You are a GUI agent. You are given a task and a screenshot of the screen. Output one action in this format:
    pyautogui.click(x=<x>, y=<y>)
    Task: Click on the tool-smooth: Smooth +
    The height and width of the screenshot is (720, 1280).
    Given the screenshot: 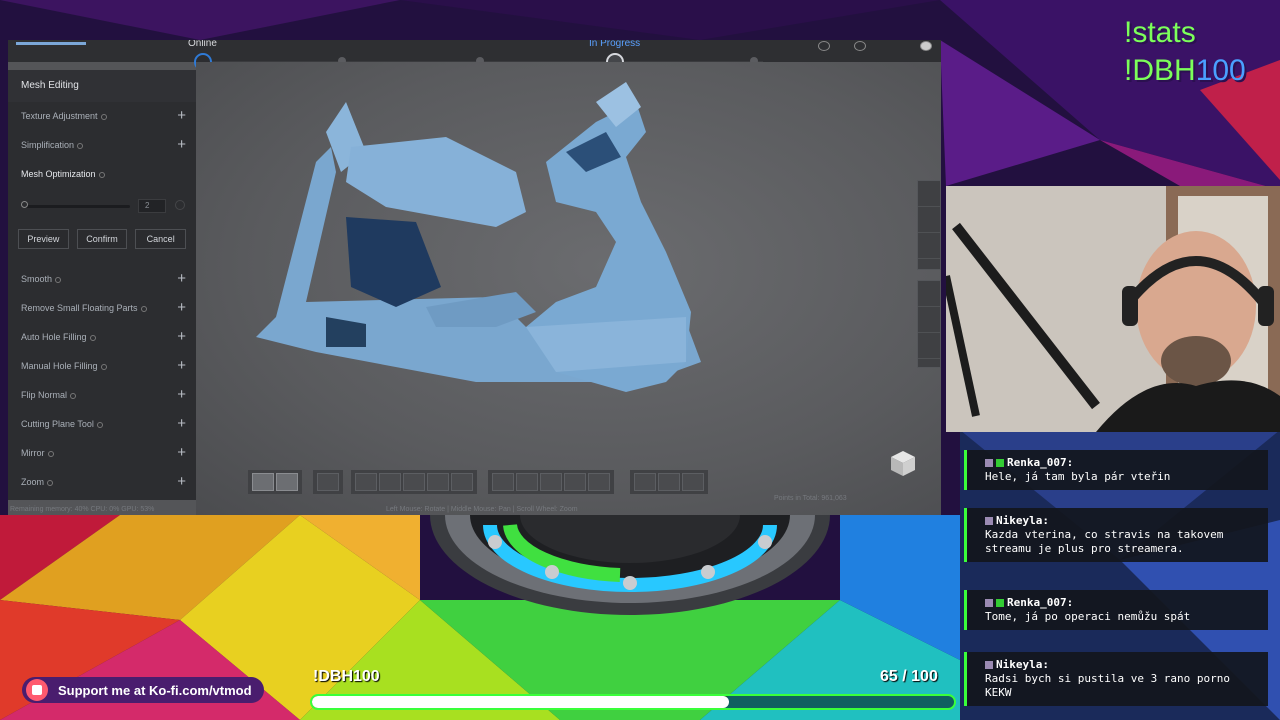 What is the action you would take?
    pyautogui.click(x=102, y=279)
    